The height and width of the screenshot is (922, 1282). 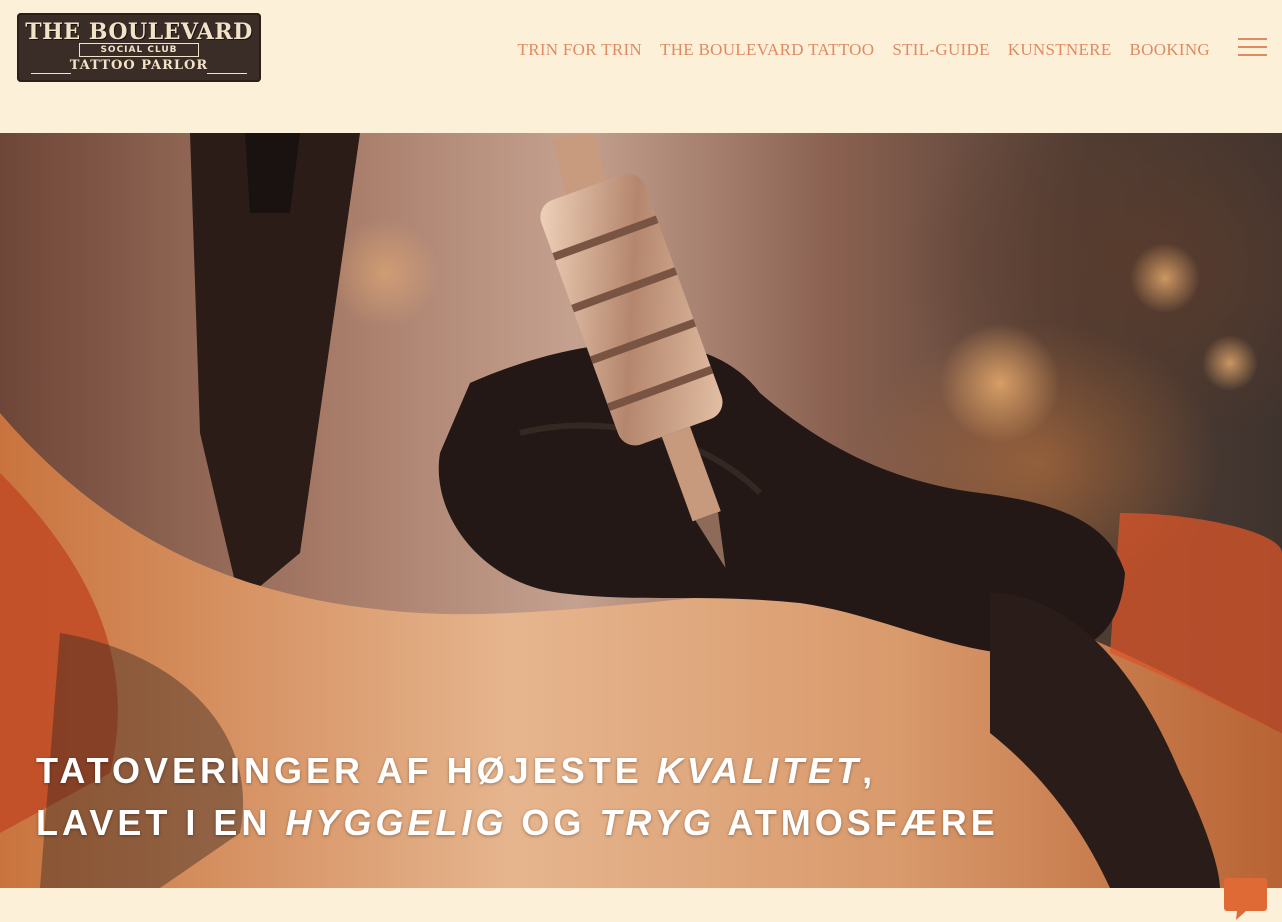 What do you see at coordinates (51, 73) in the screenshot?
I see `logo-rule-left` at bounding box center [51, 73].